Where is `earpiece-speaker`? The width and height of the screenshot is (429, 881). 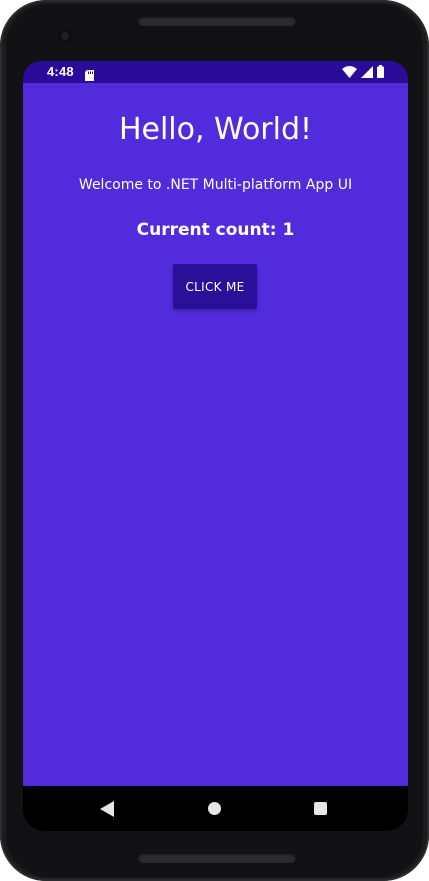 earpiece-speaker is located at coordinates (217, 21).